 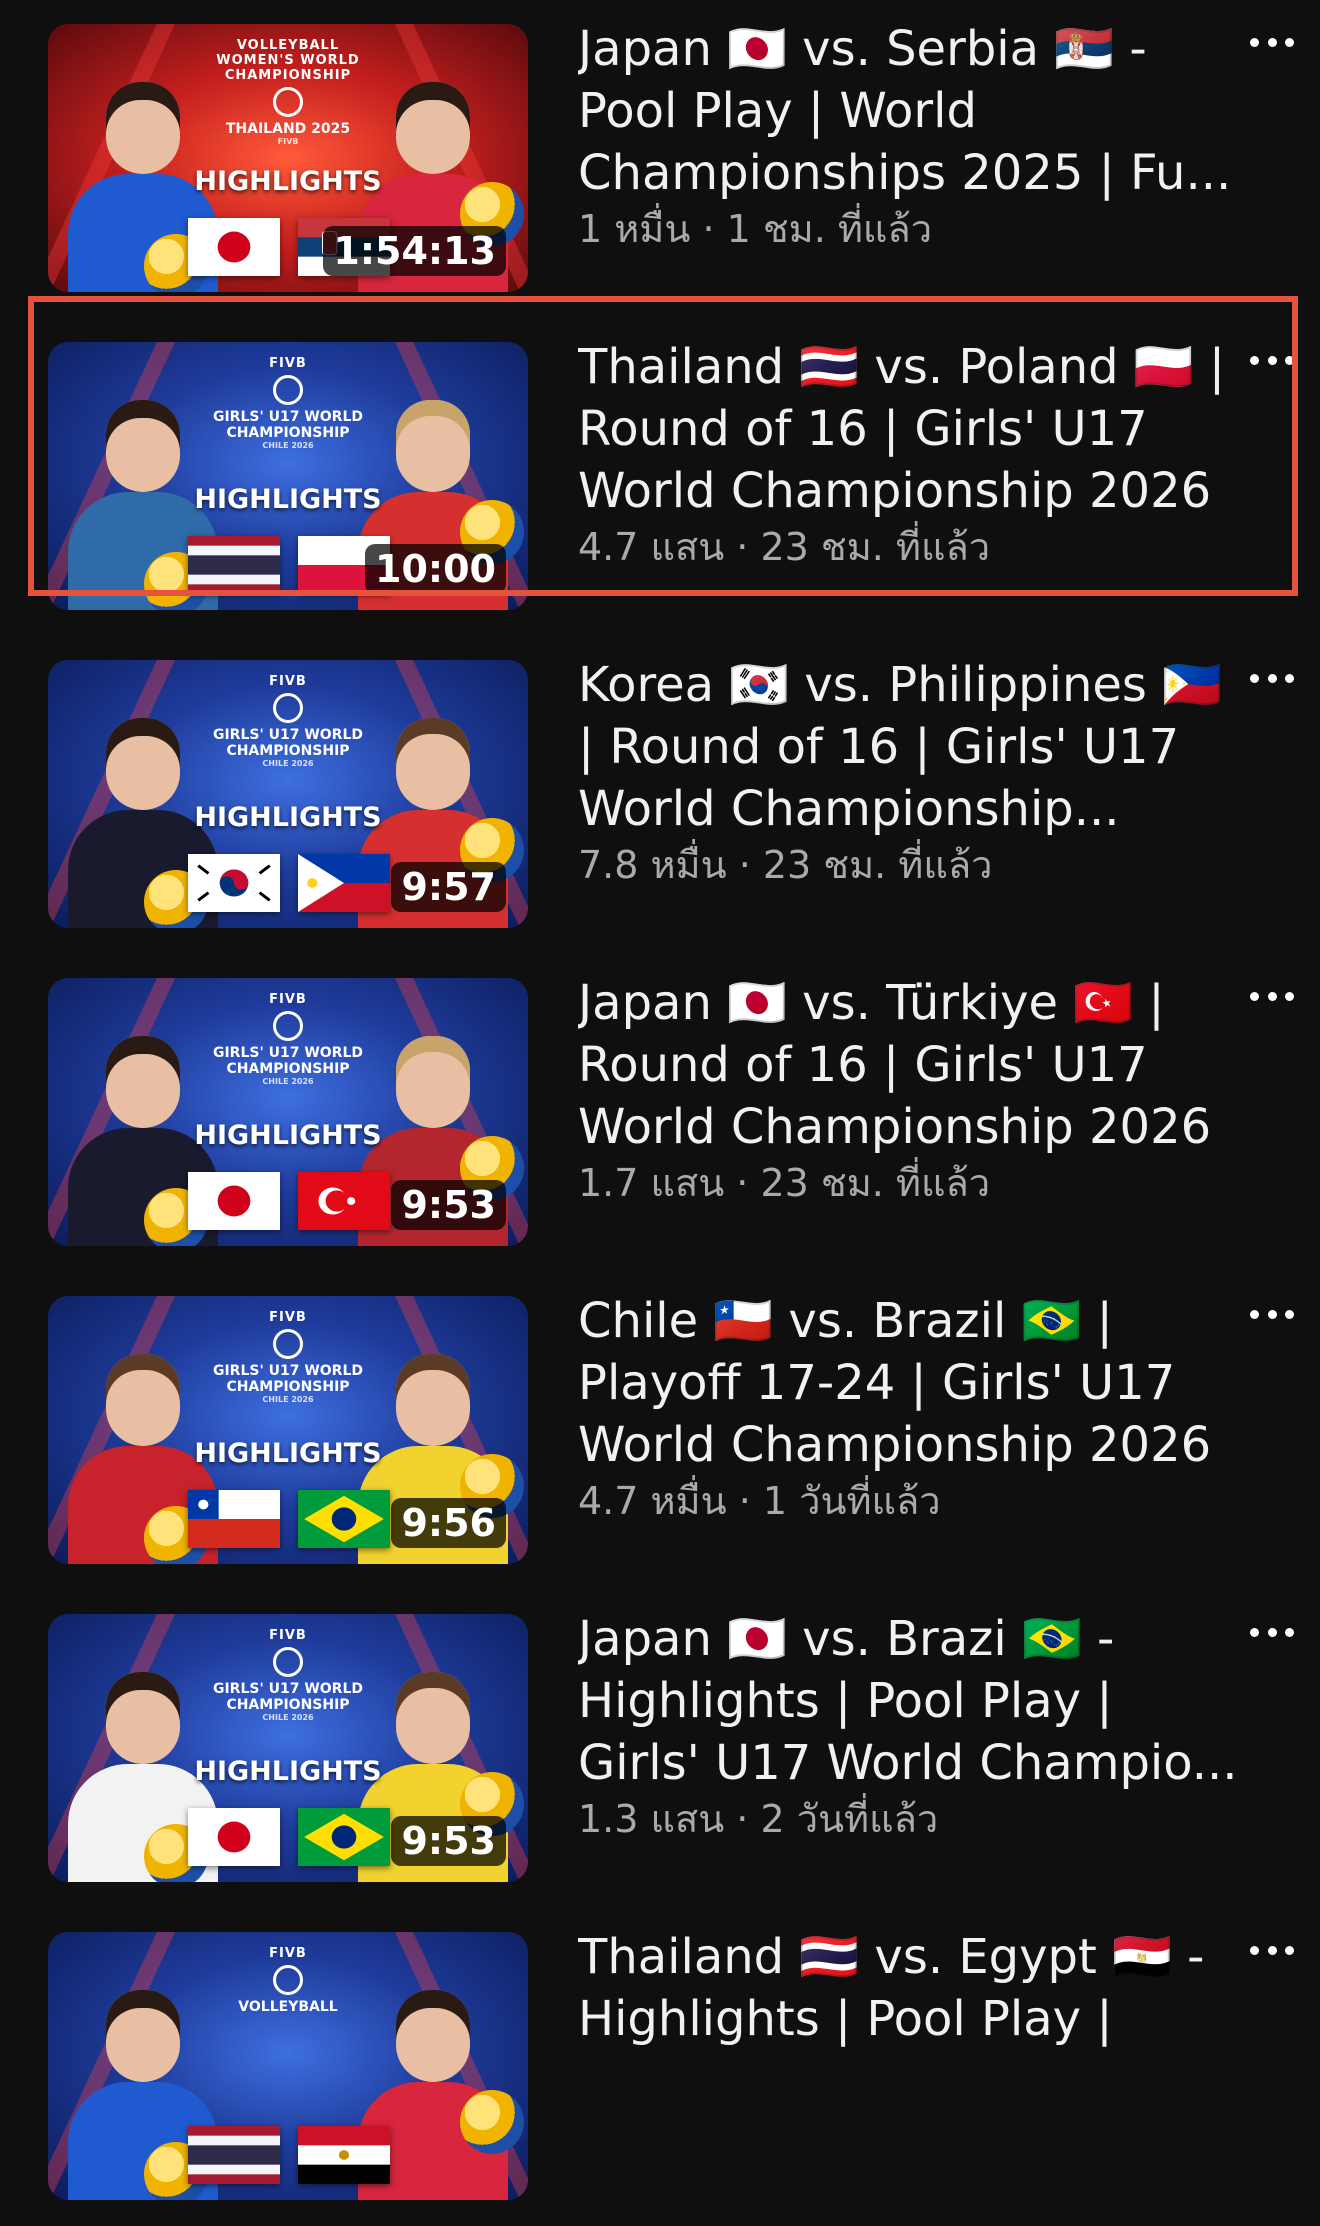 What do you see at coordinates (652, 1501) in the screenshot?
I see `view-count: 4.7 หมื่น` at bounding box center [652, 1501].